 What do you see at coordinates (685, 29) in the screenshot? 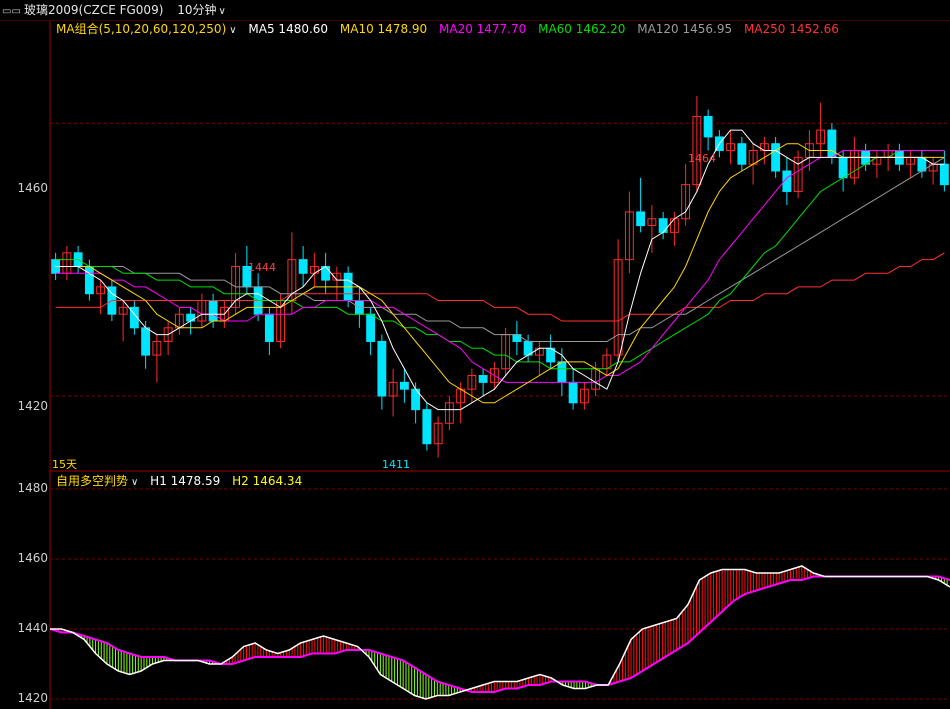
I see `ma120-value: MA120 1456.95` at bounding box center [685, 29].